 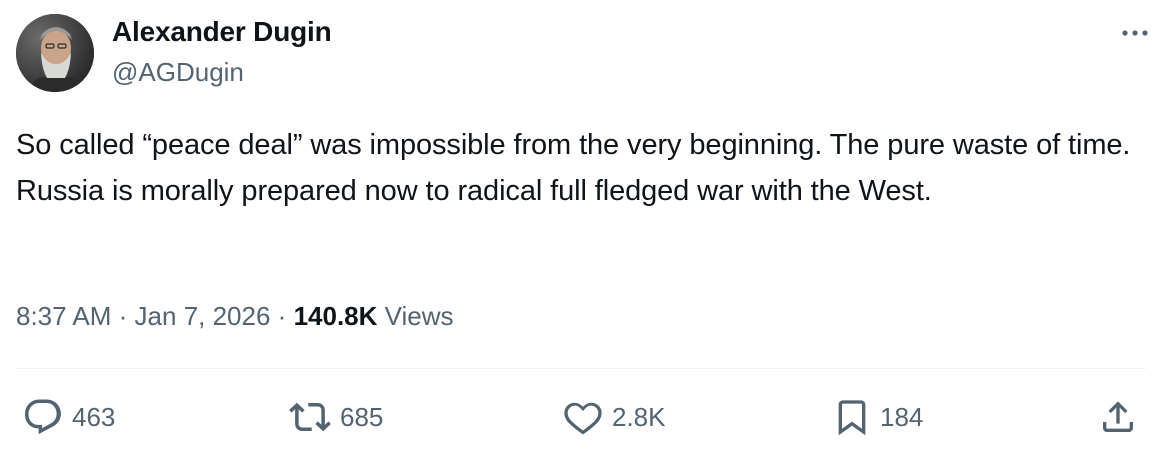 I want to click on author-display-name: Alexander Dugin, so click(x=222, y=32).